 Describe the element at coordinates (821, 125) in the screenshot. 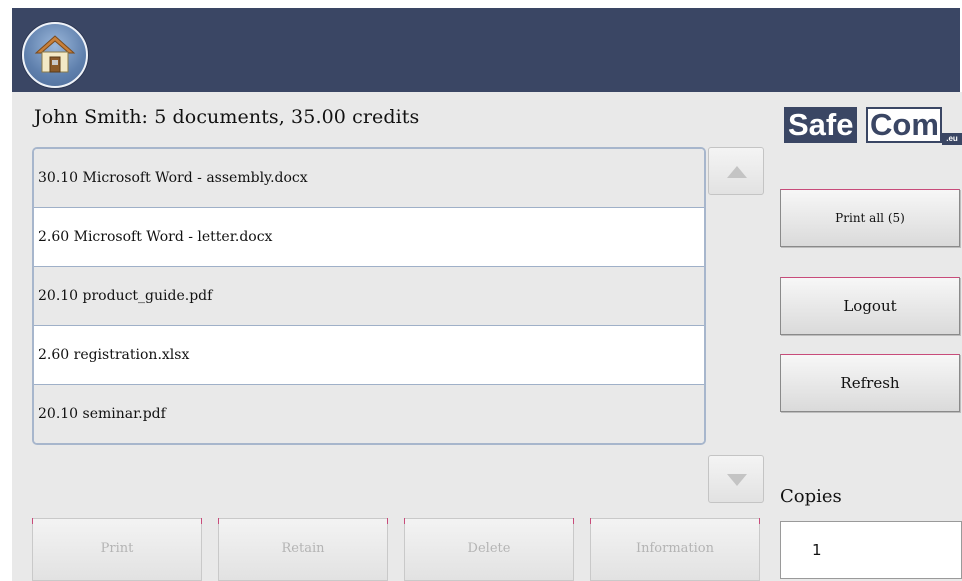

I see `logo-safe: Safe` at that location.